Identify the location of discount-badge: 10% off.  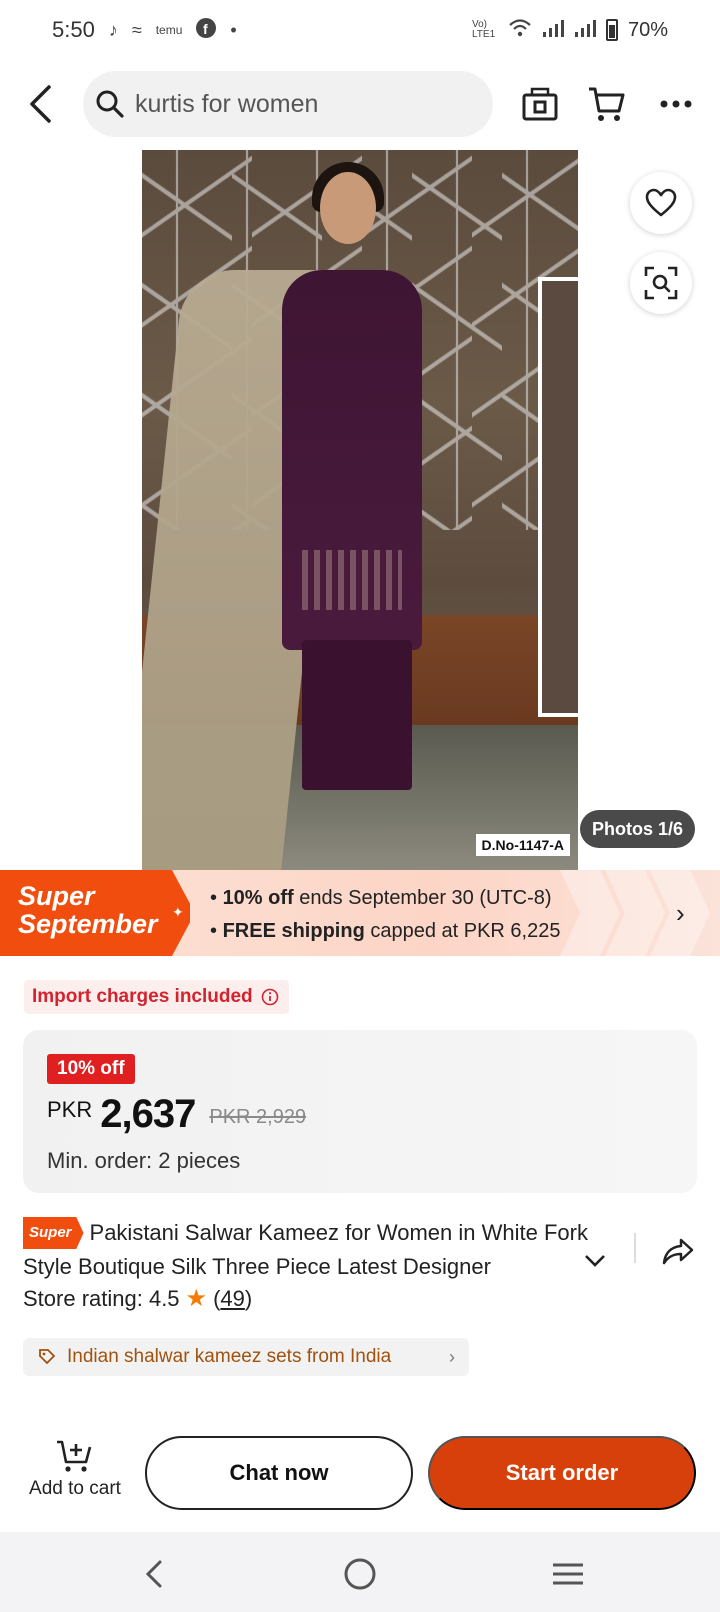
(91, 1069).